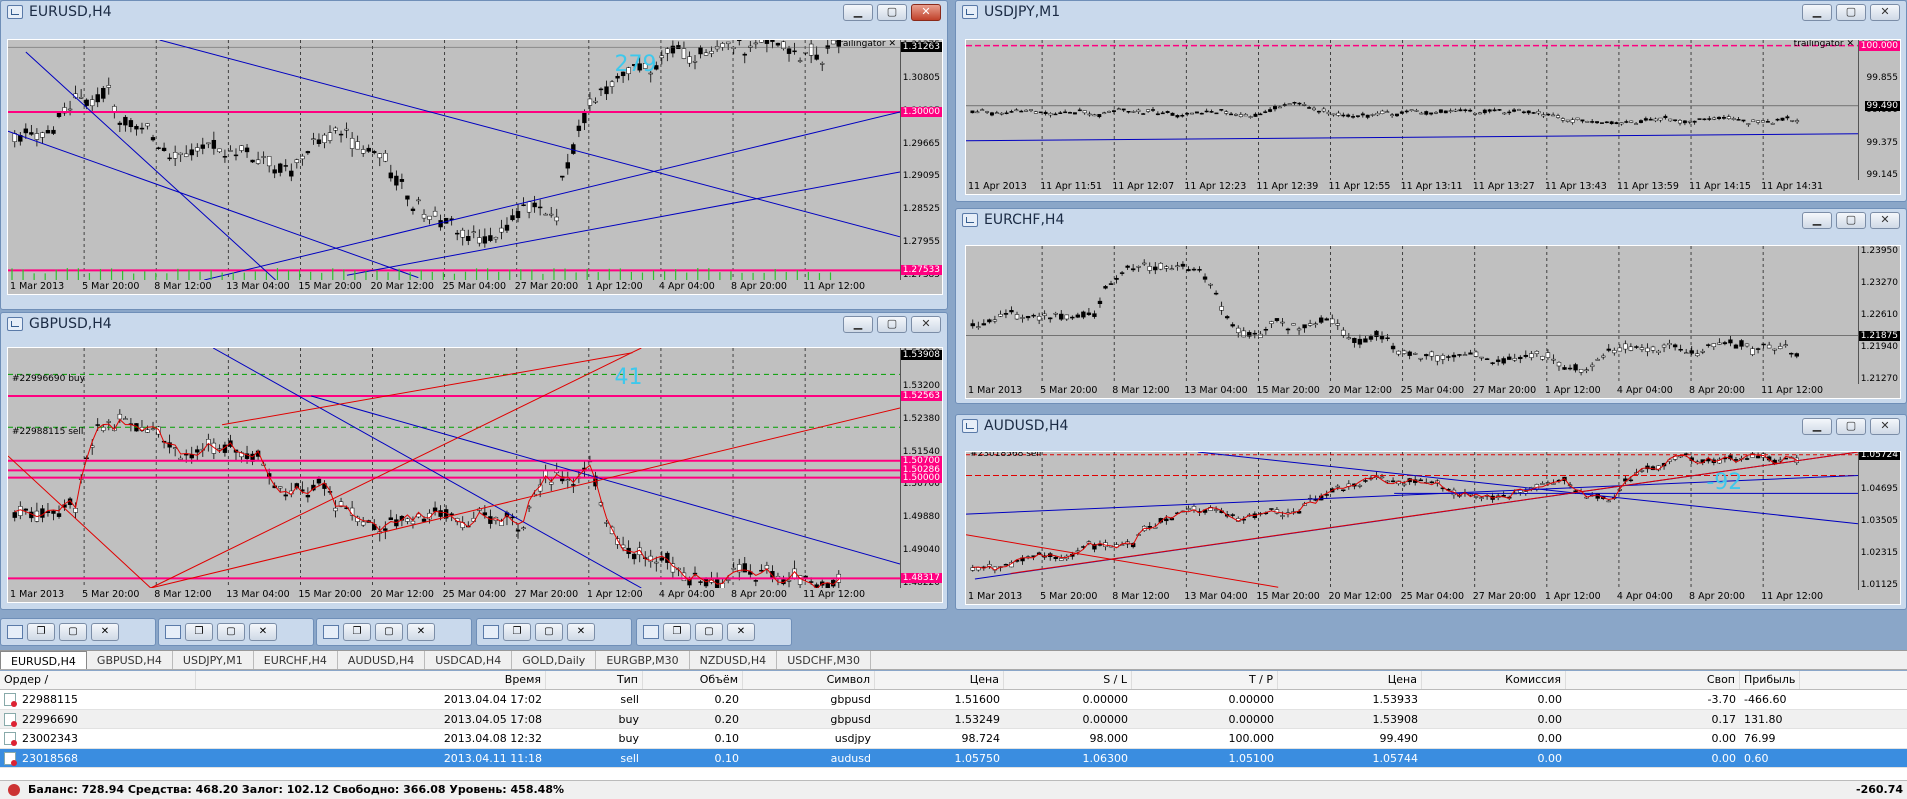  I want to click on chart-tab: USDCAD,H4, so click(469, 660).